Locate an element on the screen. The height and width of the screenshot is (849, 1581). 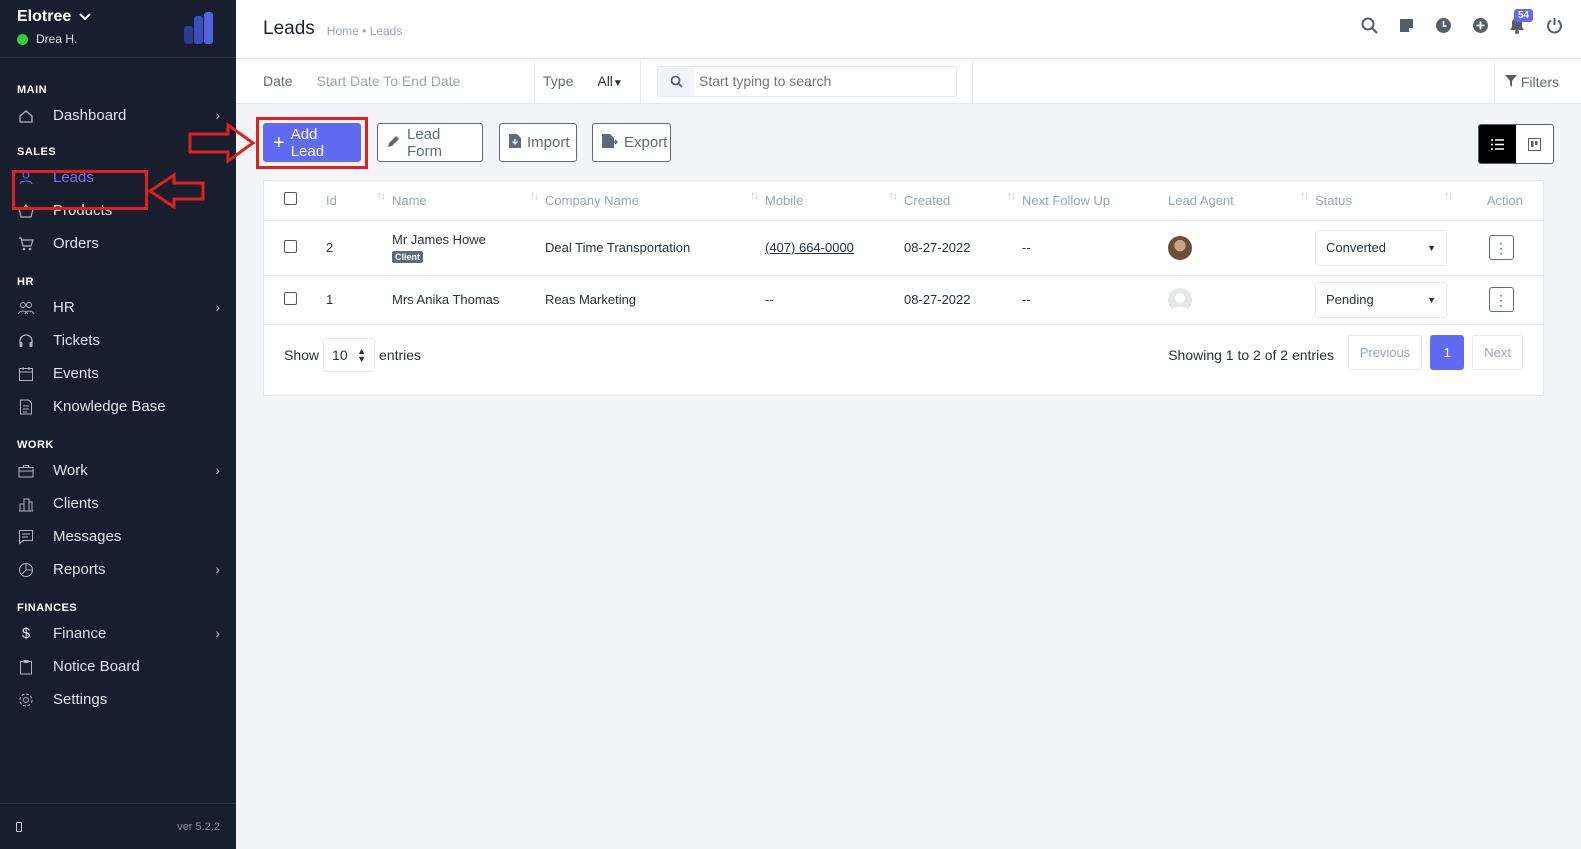
status-value: Converted is located at coordinates (1356, 247).